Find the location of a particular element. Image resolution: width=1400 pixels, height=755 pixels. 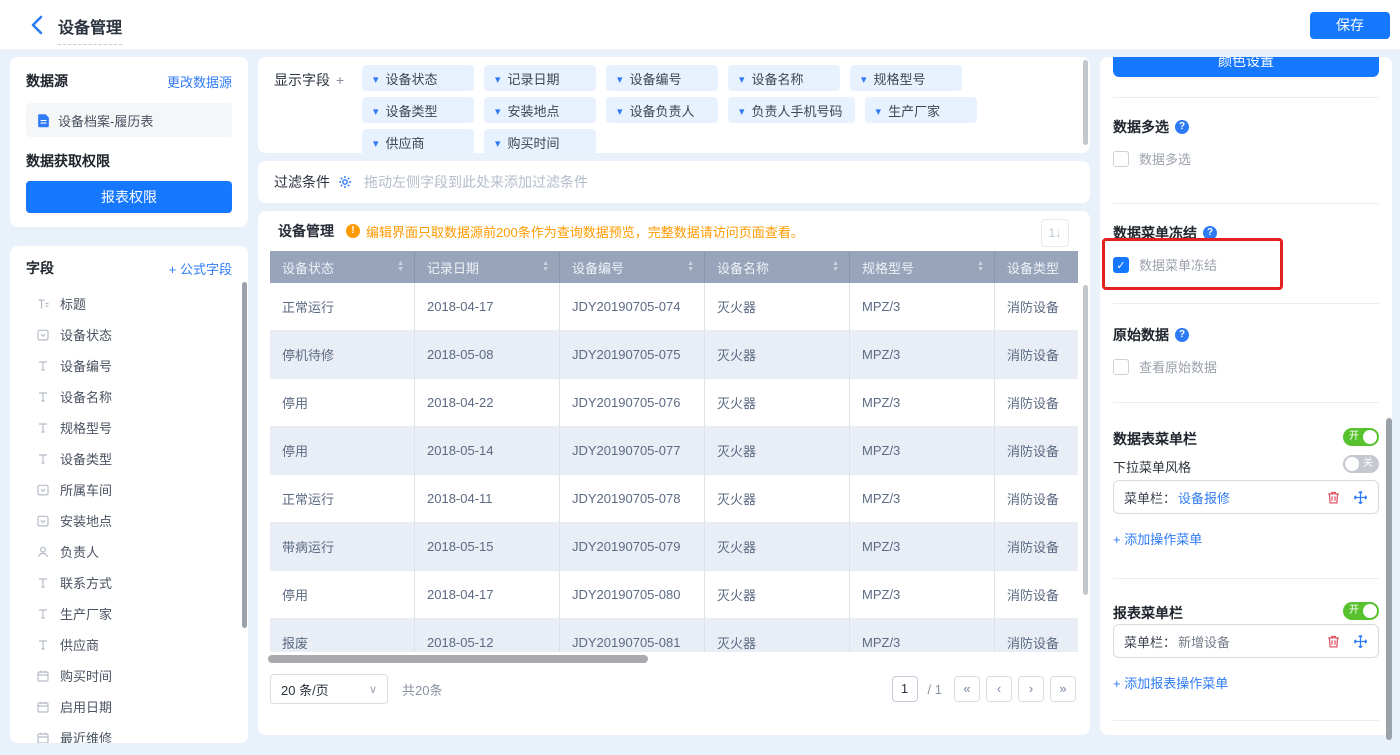

report-menu-item: 菜单栏： 新增设备 is located at coordinates (1246, 641).